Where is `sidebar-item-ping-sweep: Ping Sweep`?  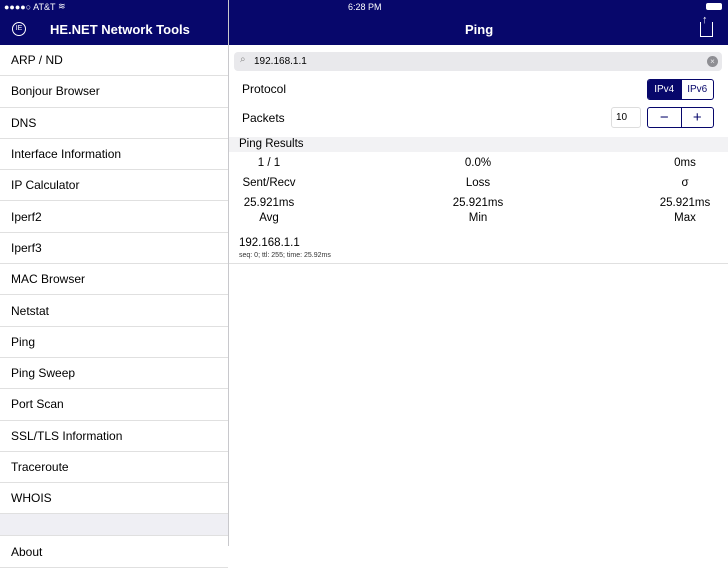 sidebar-item-ping-sweep: Ping Sweep is located at coordinates (114, 374).